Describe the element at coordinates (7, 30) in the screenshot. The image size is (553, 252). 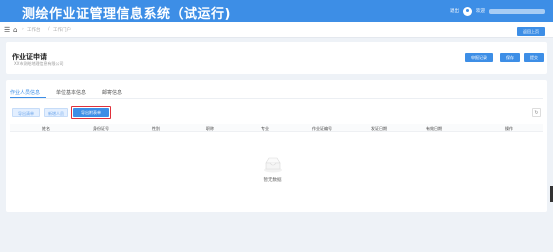
I see `menu-toggle-icon: ☰` at that location.